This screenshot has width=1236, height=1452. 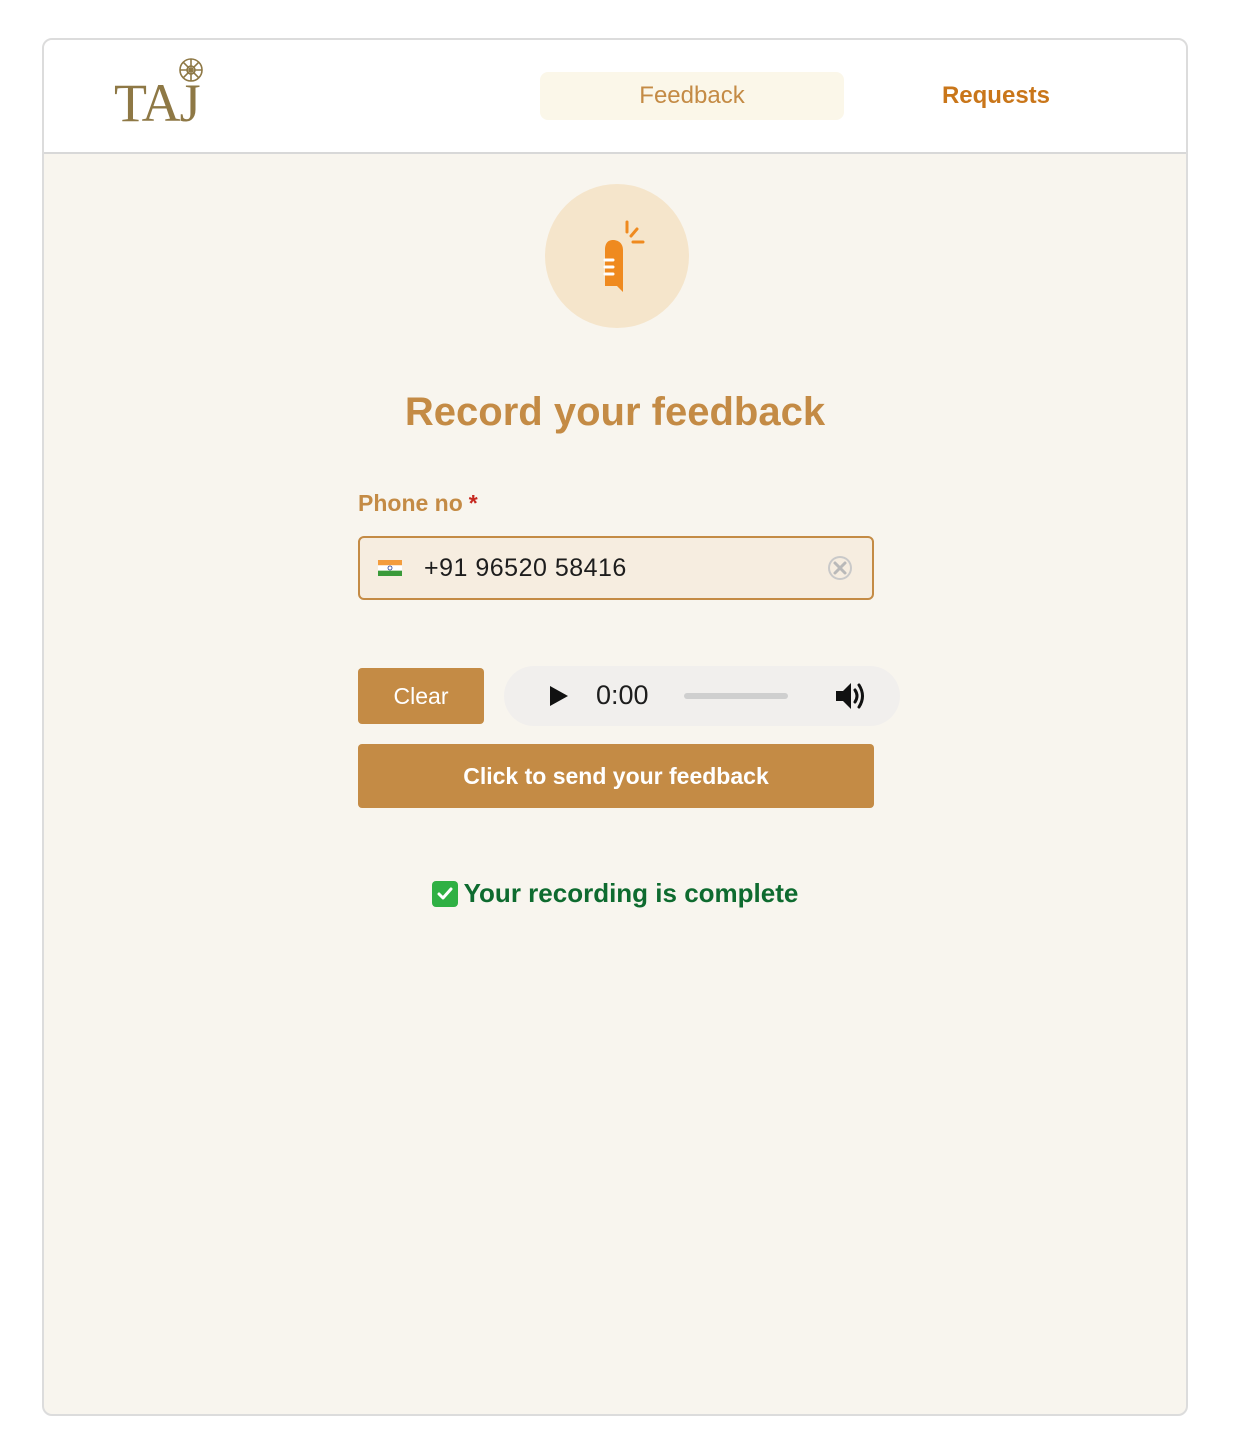 What do you see at coordinates (558, 696) in the screenshot?
I see `play-icon` at bounding box center [558, 696].